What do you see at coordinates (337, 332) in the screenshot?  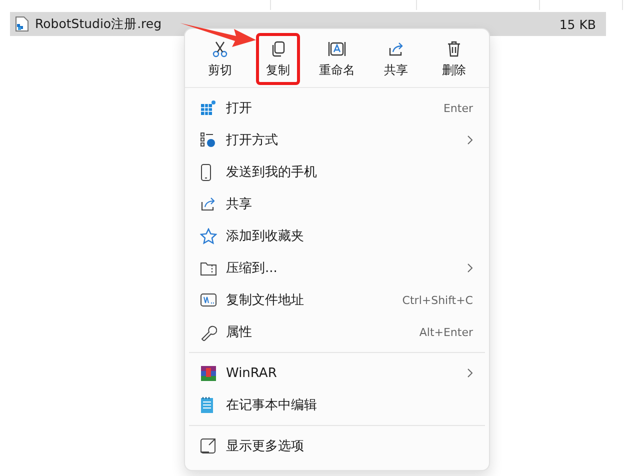 I see `menu-item: 属性 Alt+Enter` at bounding box center [337, 332].